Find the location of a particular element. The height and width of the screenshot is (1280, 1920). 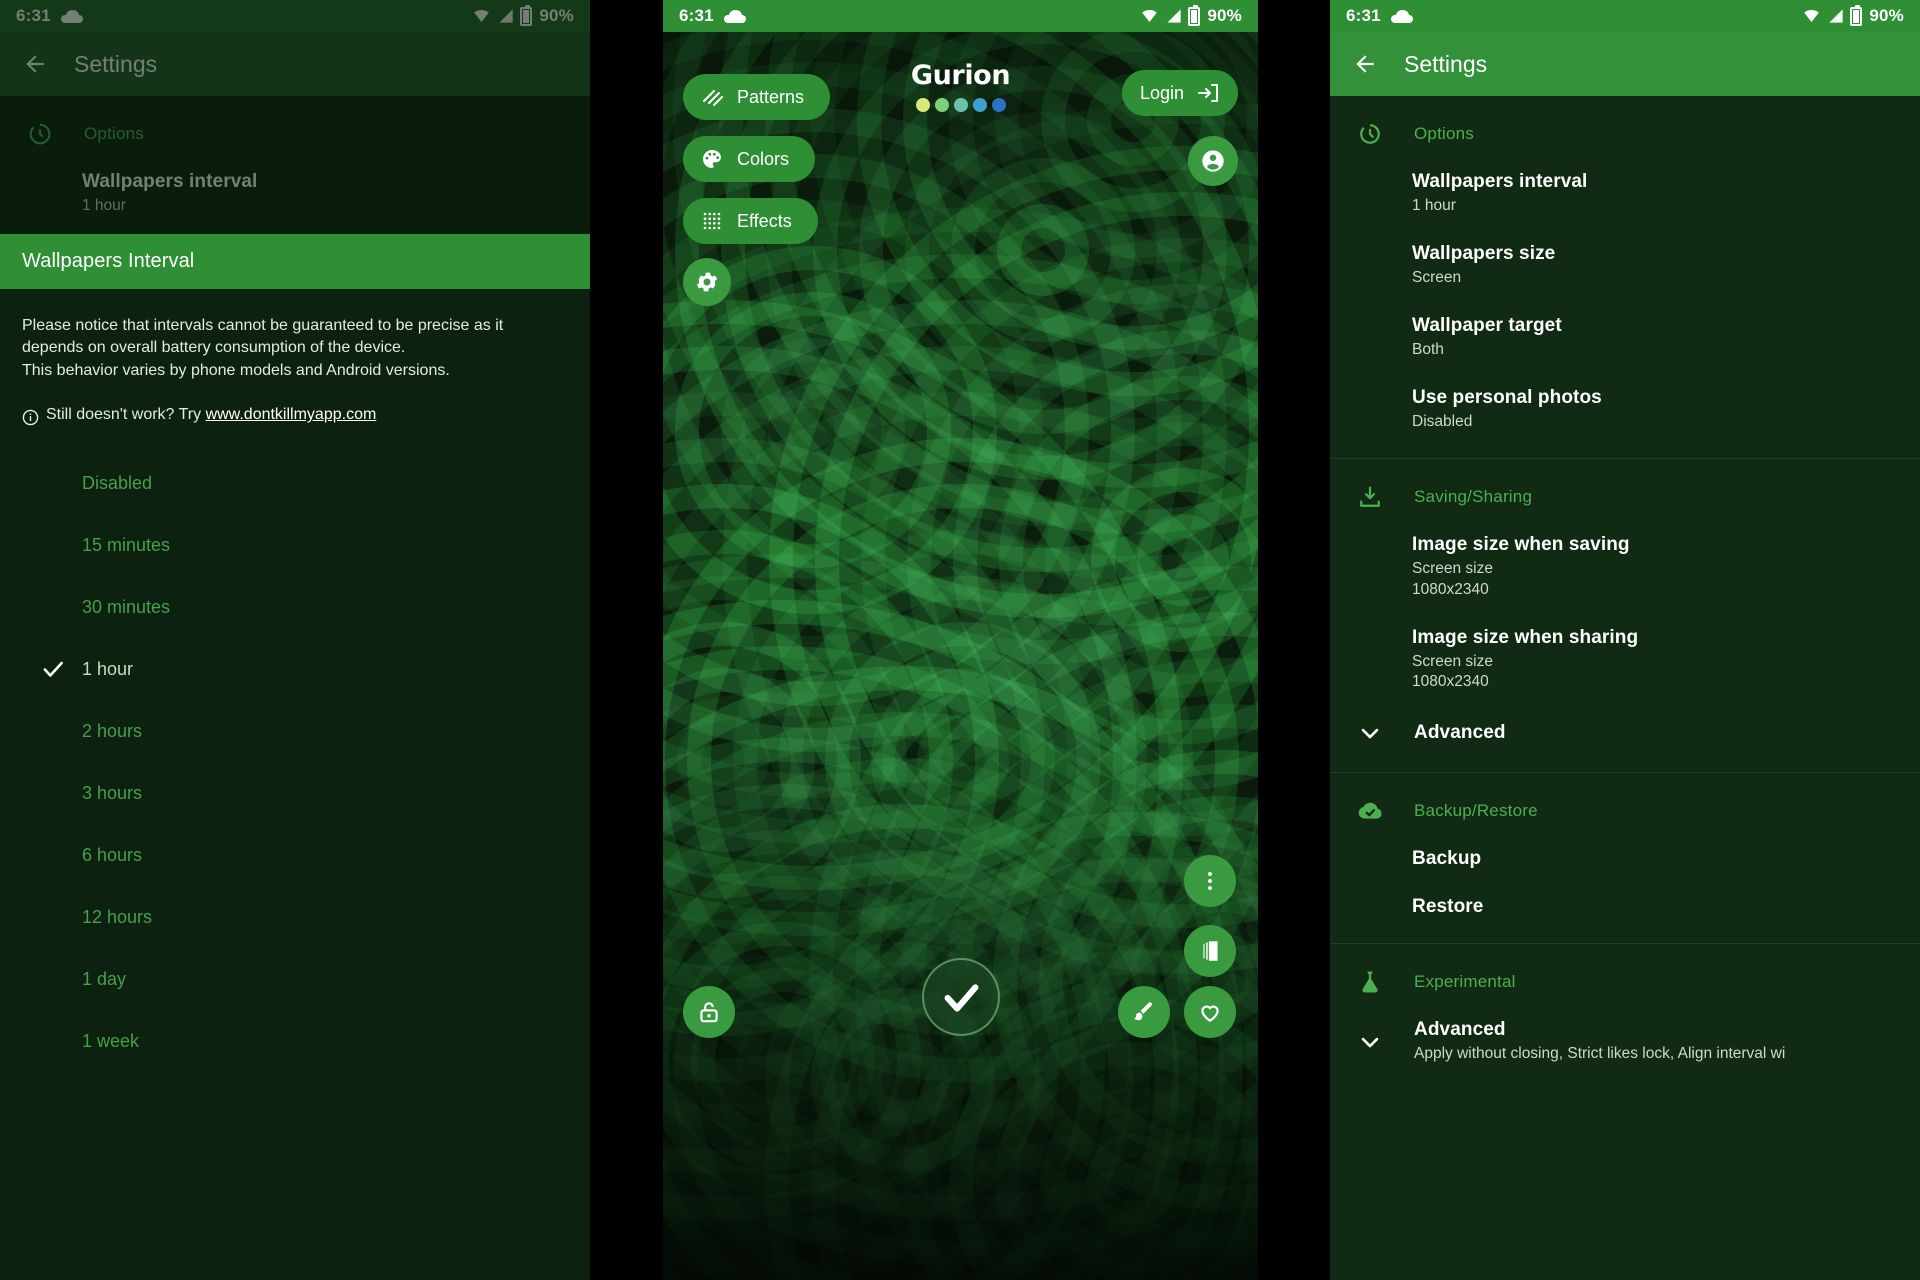

lock-open-icon is located at coordinates (709, 1012).